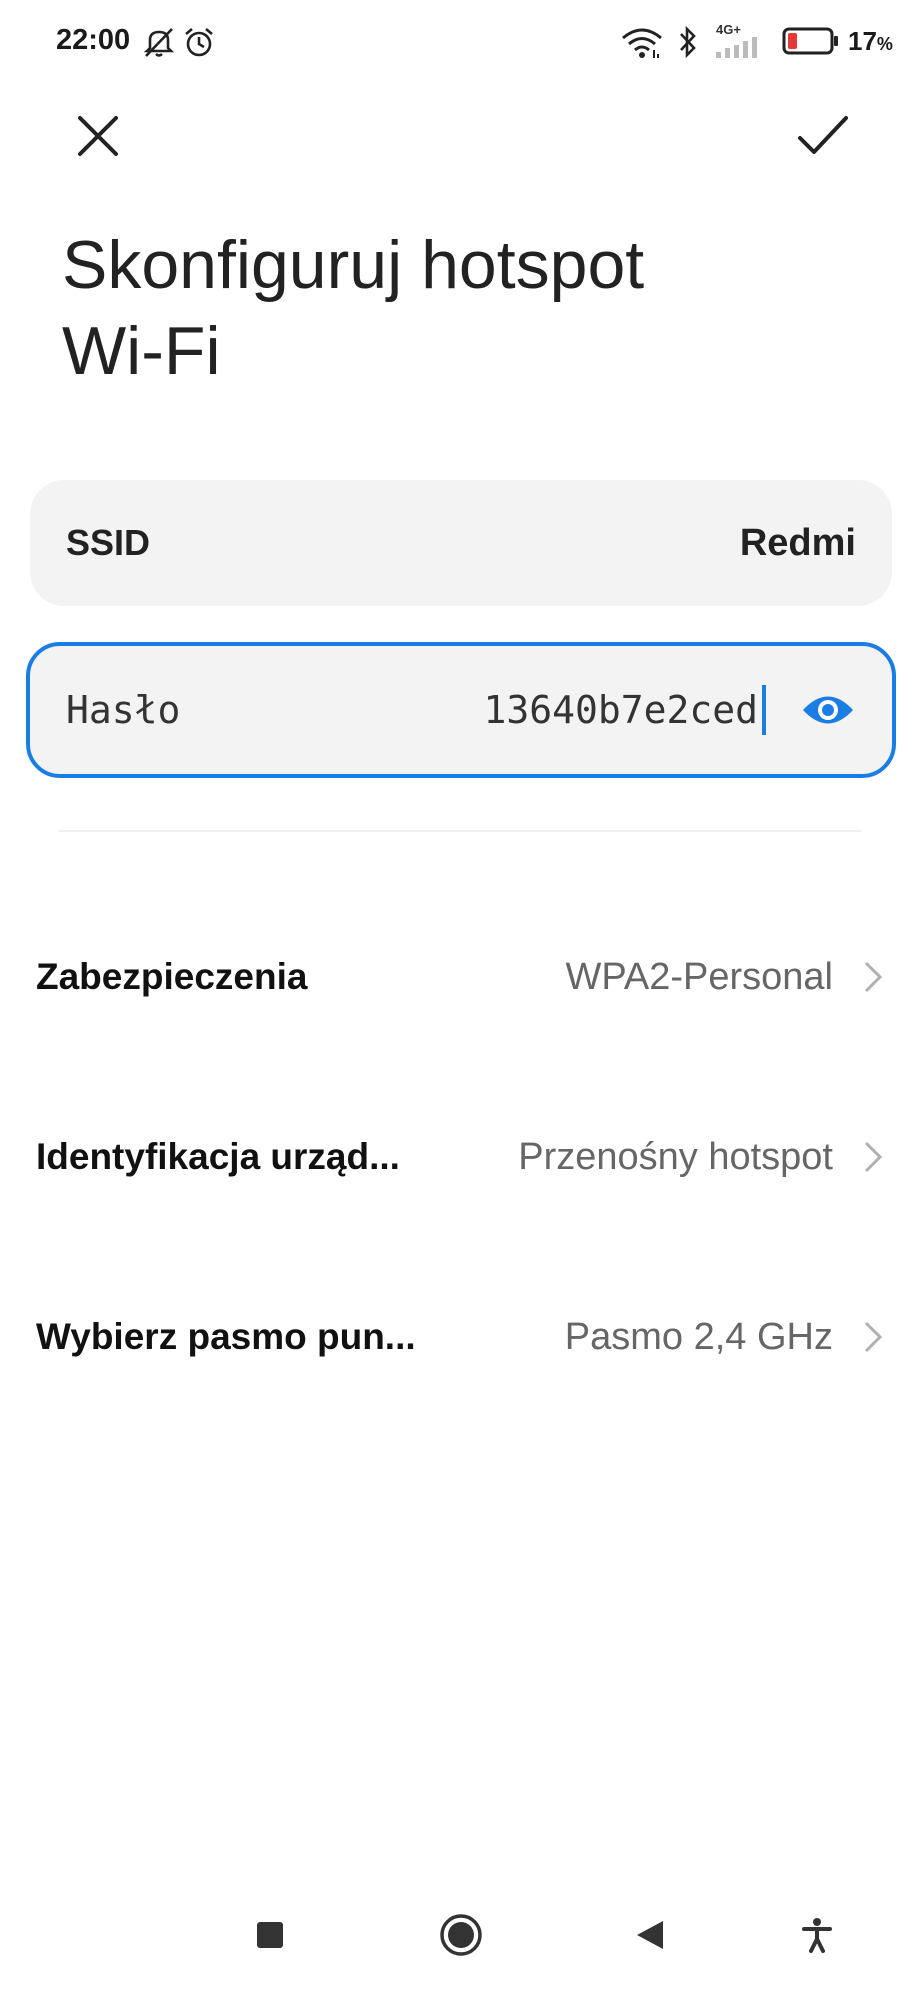  I want to click on band-value: Pasmo 2,4 GHz, so click(698, 1336).